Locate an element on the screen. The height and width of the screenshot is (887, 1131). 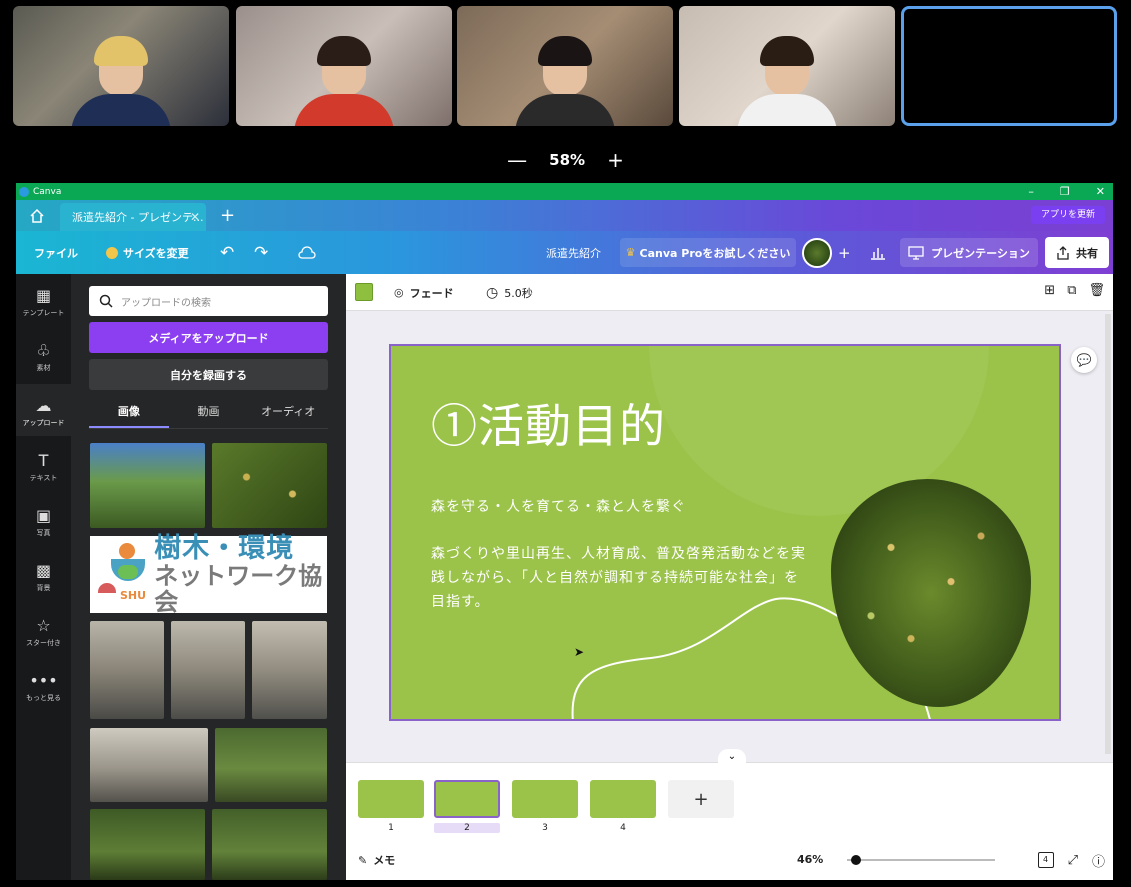
update-app-button: アプリを更新 is located at coordinates (1067, 215).